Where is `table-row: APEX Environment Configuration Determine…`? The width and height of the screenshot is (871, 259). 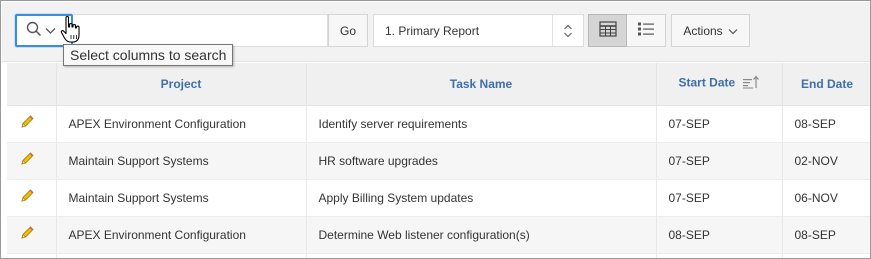
table-row: APEX Environment Configuration Determine… is located at coordinates (438, 235).